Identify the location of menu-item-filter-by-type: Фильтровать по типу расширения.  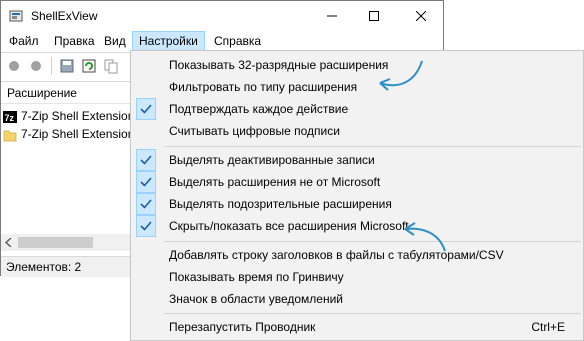
(357, 87).